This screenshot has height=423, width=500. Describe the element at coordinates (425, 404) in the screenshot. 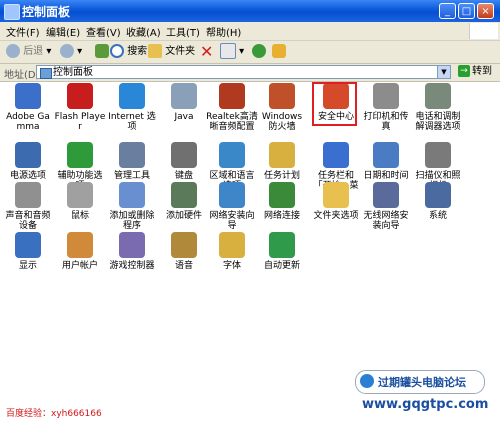

I see `watermark-site: www.gqgtpc.com` at that location.